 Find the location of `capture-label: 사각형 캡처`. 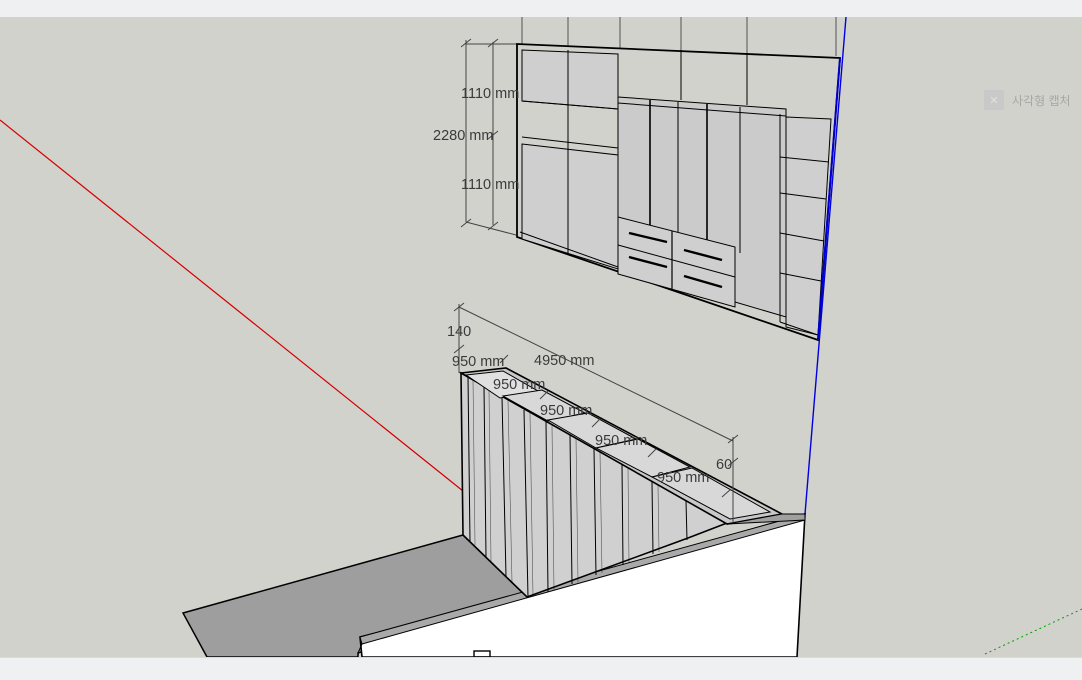

capture-label: 사각형 캡처 is located at coordinates (1041, 100).